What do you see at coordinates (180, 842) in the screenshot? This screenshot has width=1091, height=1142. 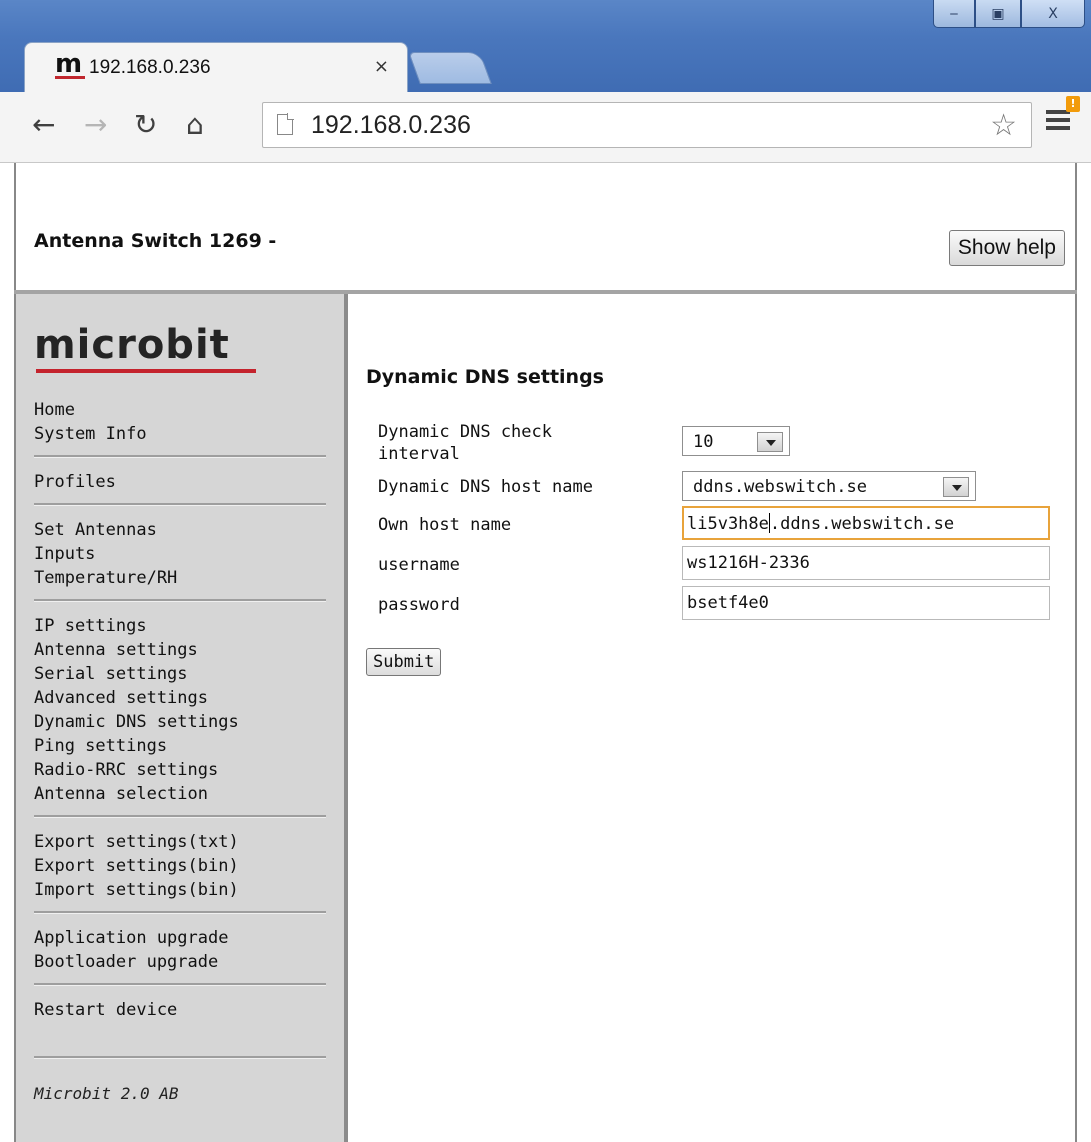 I see `sidebar-item-export-settings-txt: Export settings(txt)` at bounding box center [180, 842].